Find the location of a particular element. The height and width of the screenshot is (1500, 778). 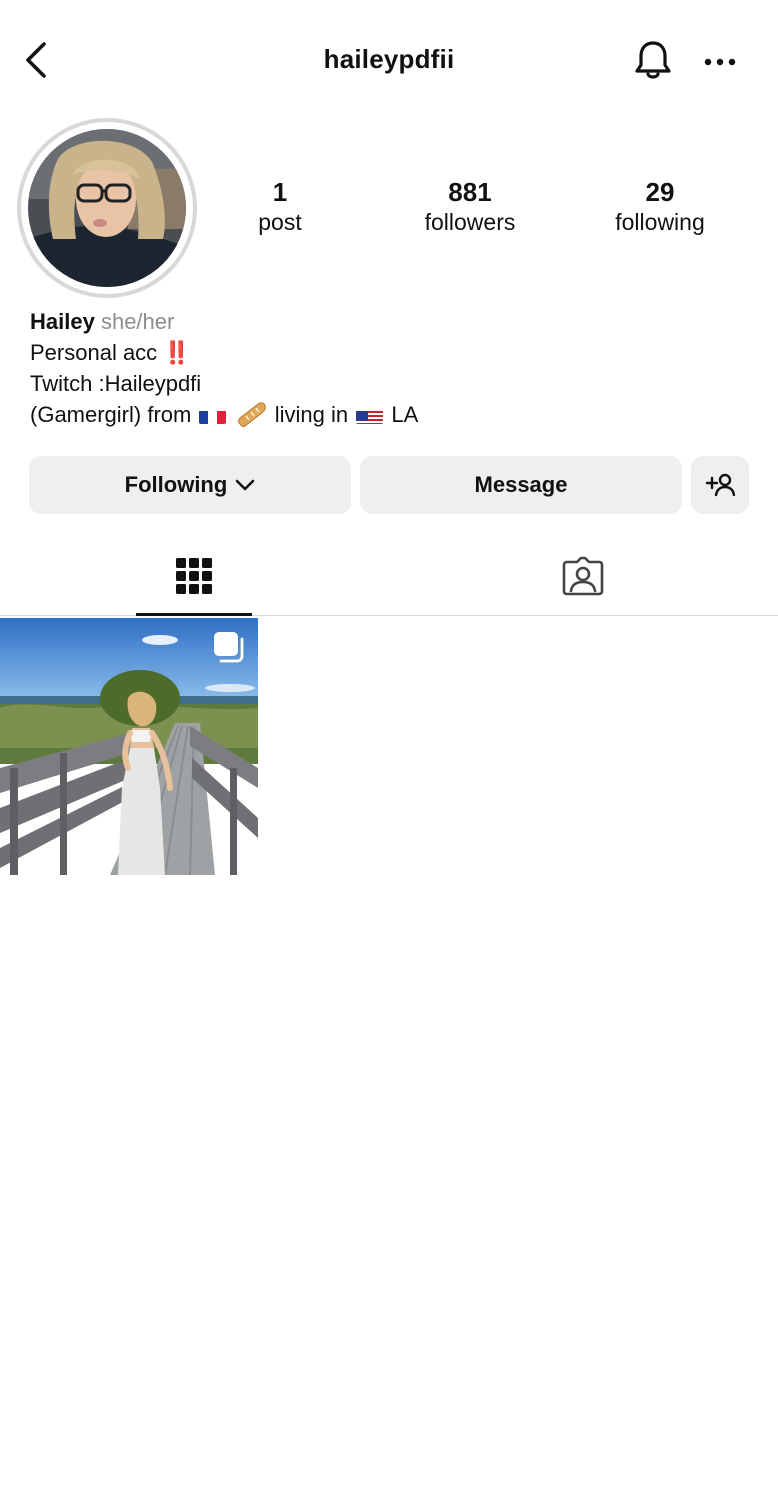

add-person-icon is located at coordinates (720, 485).